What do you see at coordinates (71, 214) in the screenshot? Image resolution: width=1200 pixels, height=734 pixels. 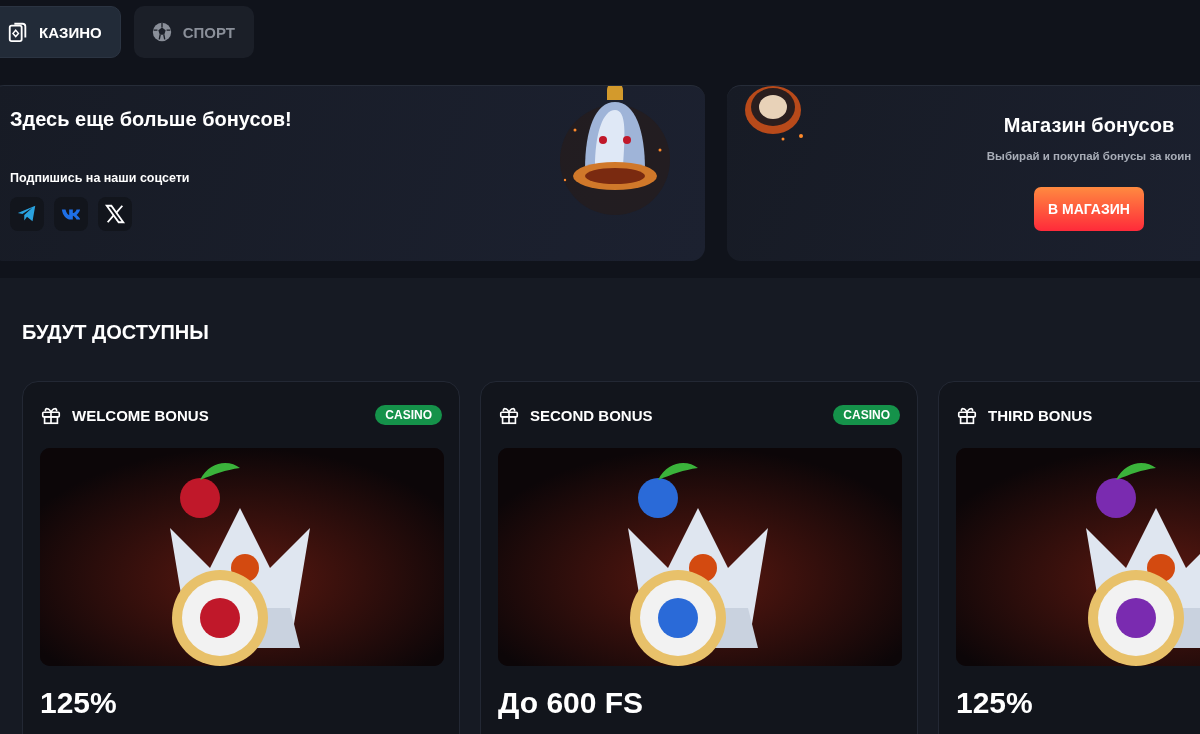 I see `vk-link` at bounding box center [71, 214].